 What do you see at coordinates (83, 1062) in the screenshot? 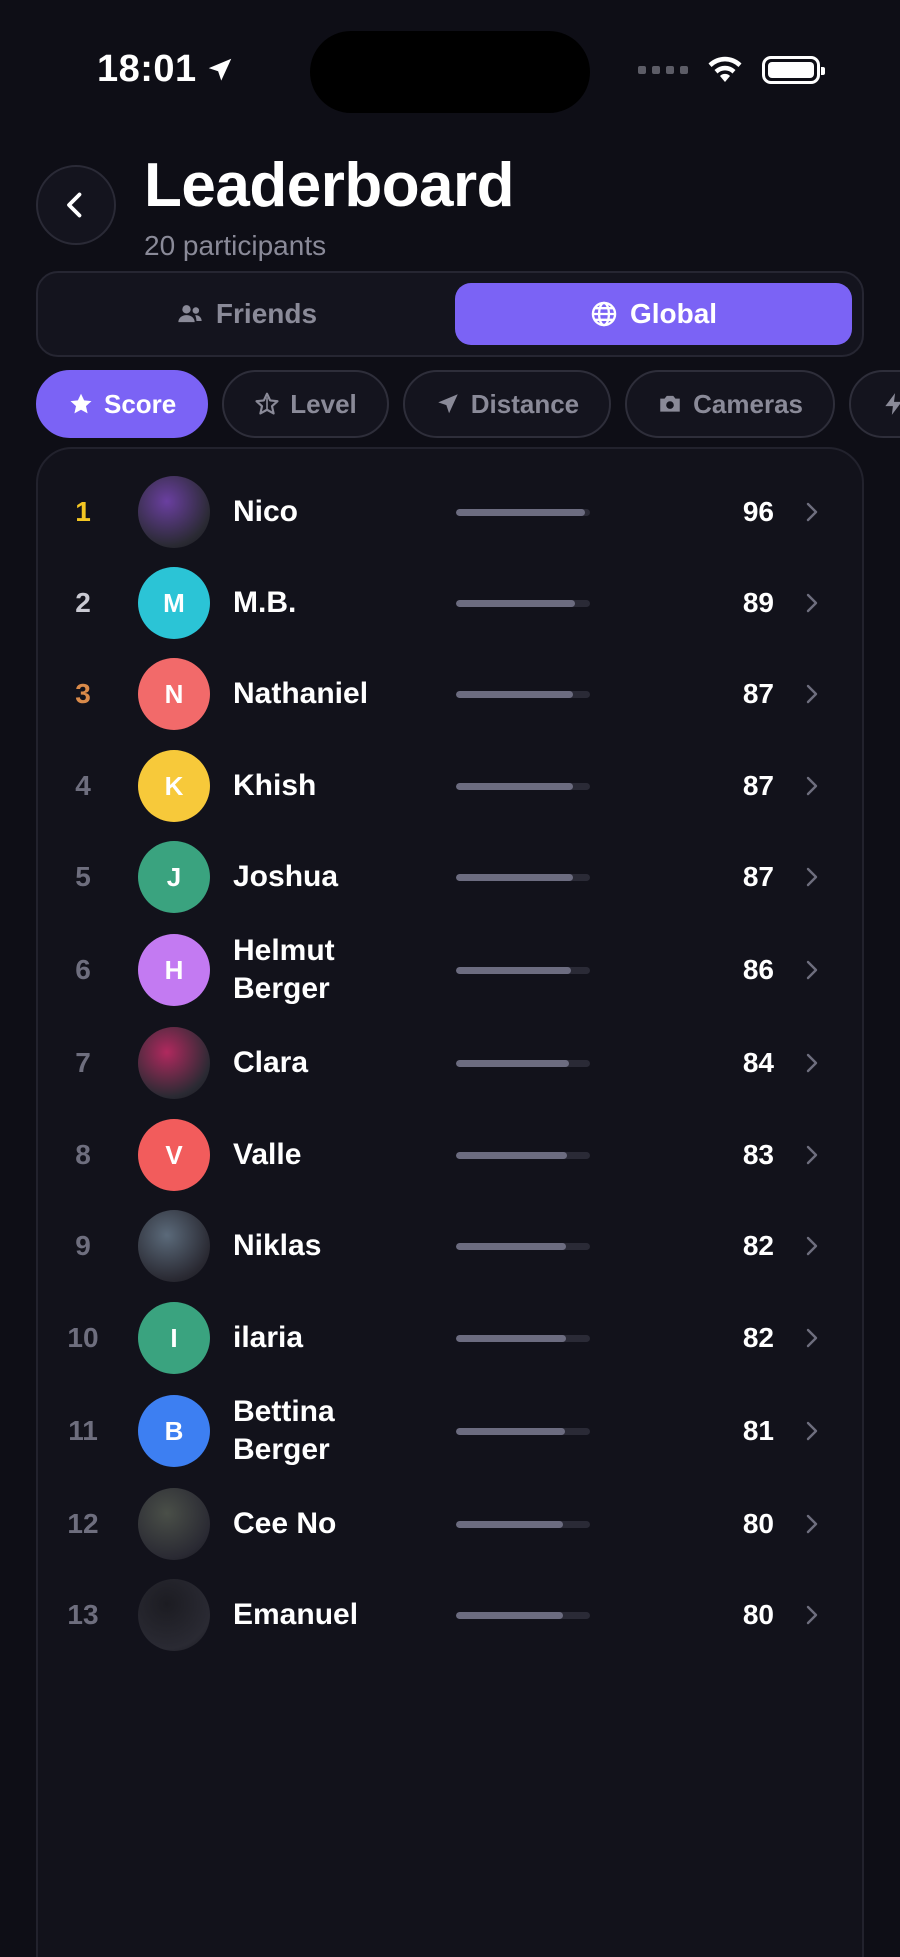
I see `rank-number: 7` at bounding box center [83, 1062].